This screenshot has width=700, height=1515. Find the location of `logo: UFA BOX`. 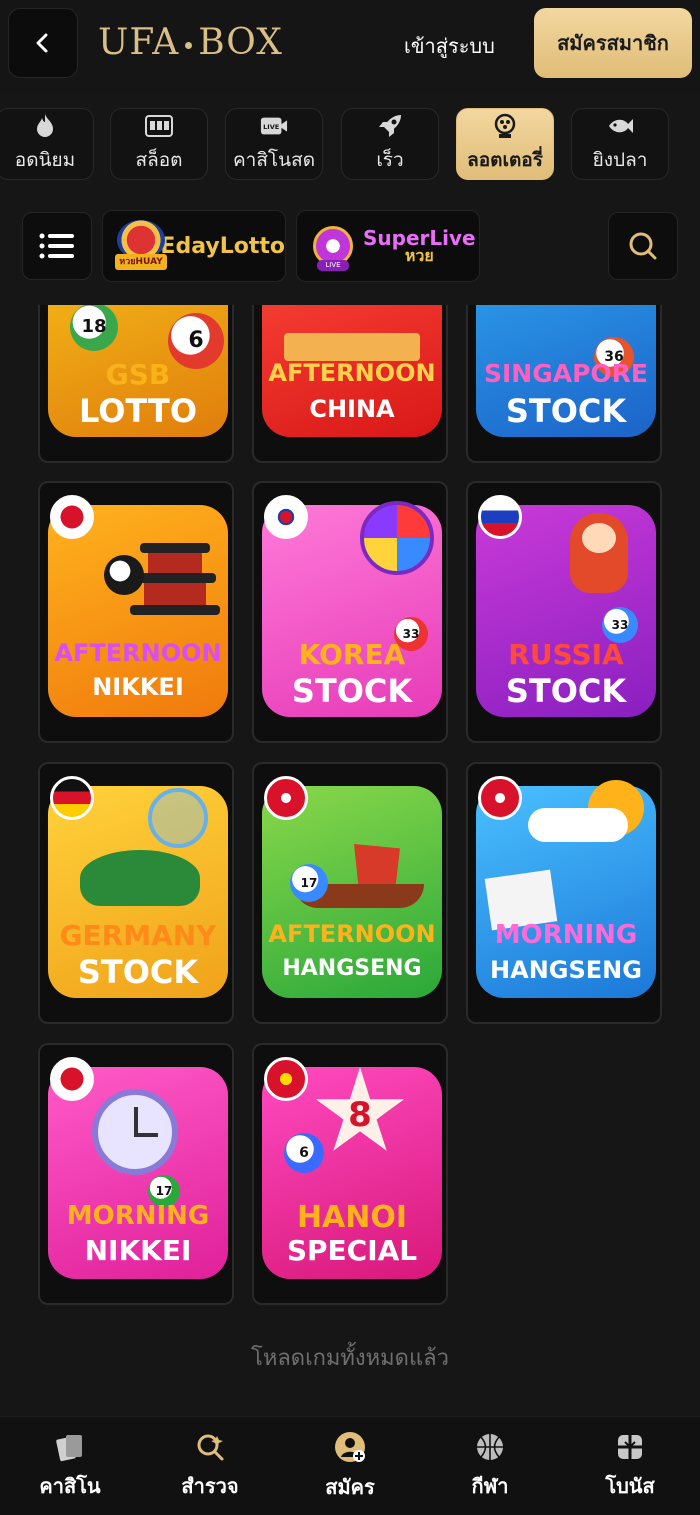

logo: UFA BOX is located at coordinates (190, 42).